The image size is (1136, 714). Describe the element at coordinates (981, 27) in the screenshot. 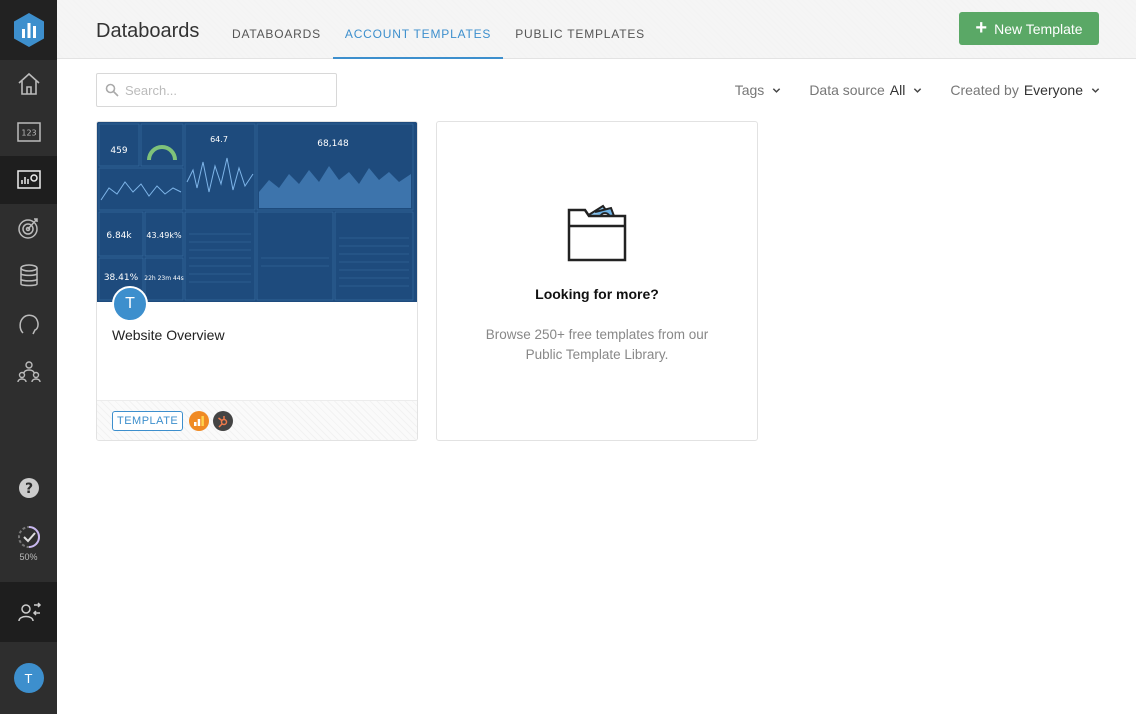

I see `plus-icon: +` at that location.